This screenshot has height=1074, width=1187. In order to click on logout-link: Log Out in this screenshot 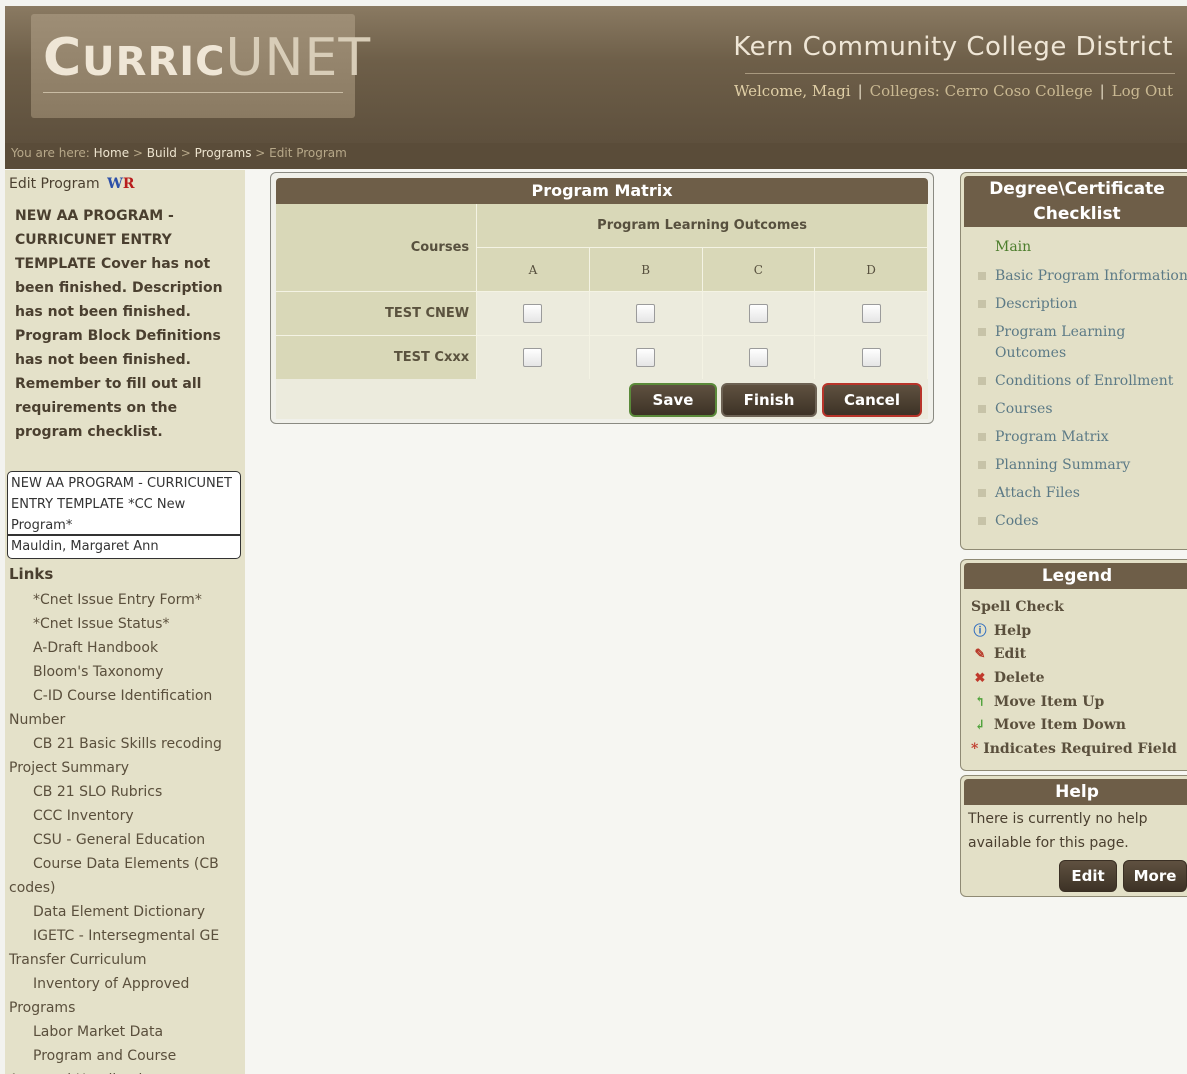, I will do `click(1142, 91)`.